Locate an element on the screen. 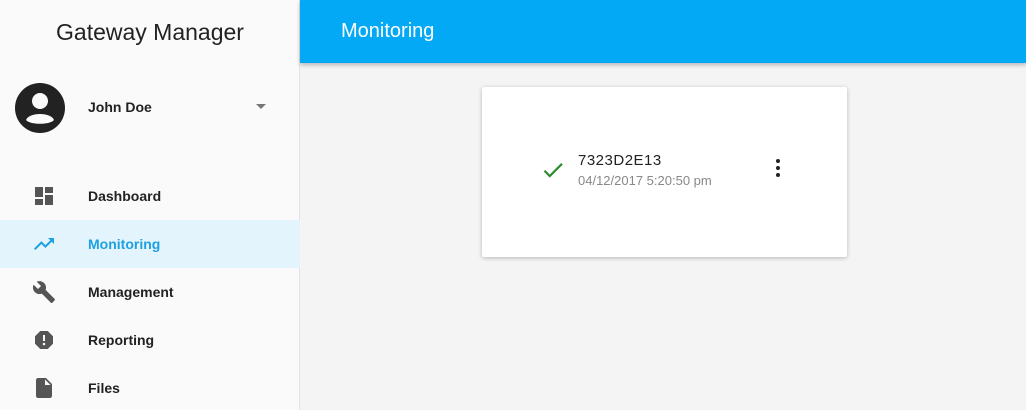 The height and width of the screenshot is (410, 1026). sidebar-item-dashboard: Dashboard is located at coordinates (150, 196).